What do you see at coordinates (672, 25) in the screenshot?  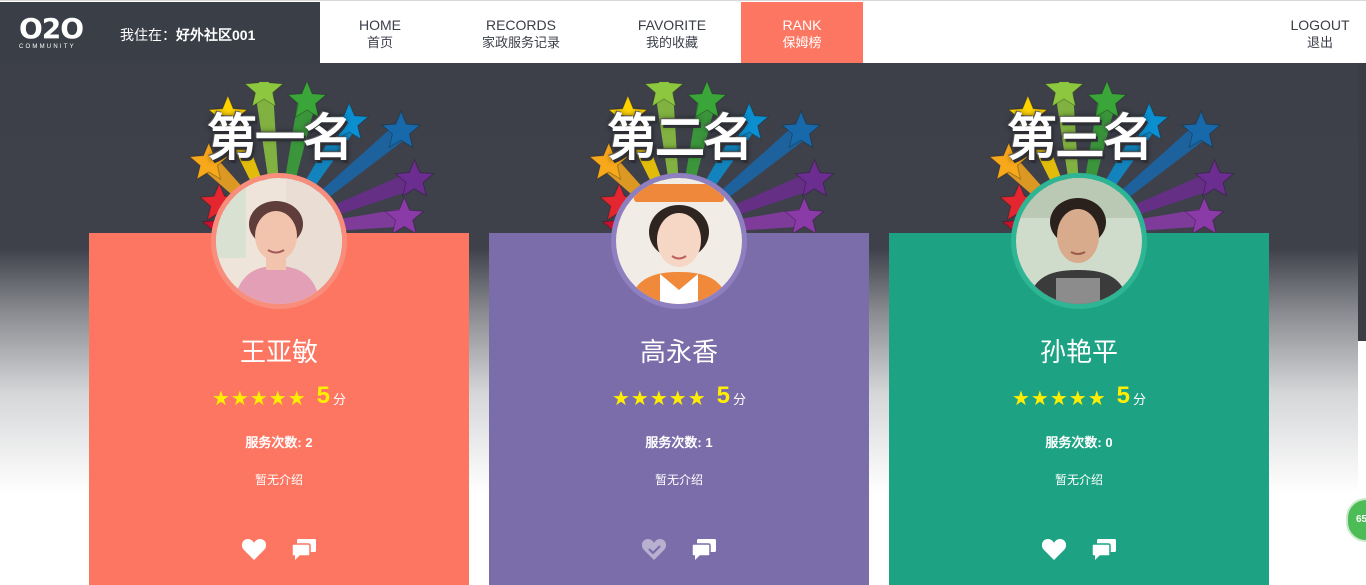 I see `nav-favorite-en: FAVORITE` at bounding box center [672, 25].